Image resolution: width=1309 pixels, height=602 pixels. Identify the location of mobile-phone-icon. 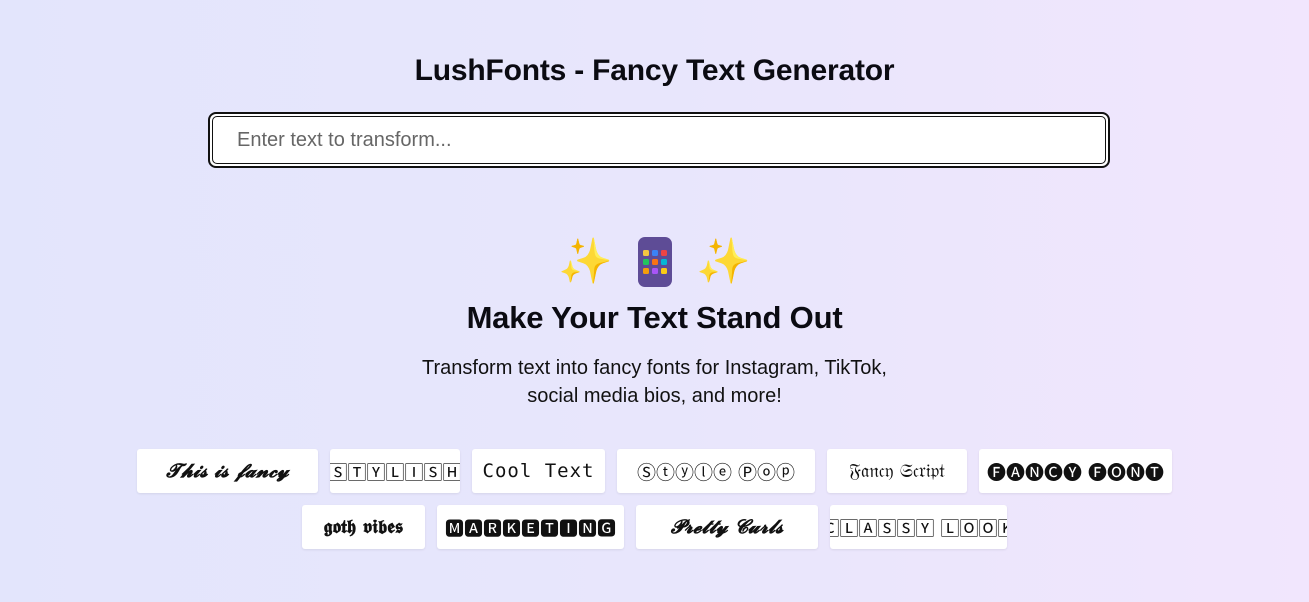
(654, 262).